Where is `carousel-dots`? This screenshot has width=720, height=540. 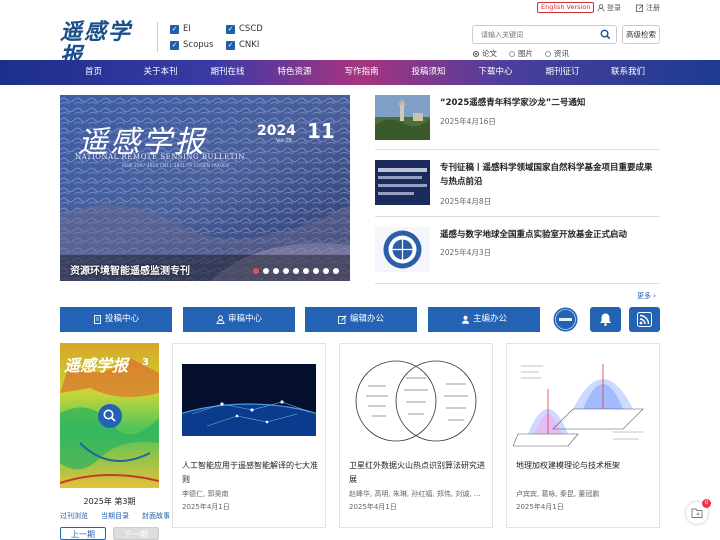
carousel-dots is located at coordinates (296, 271).